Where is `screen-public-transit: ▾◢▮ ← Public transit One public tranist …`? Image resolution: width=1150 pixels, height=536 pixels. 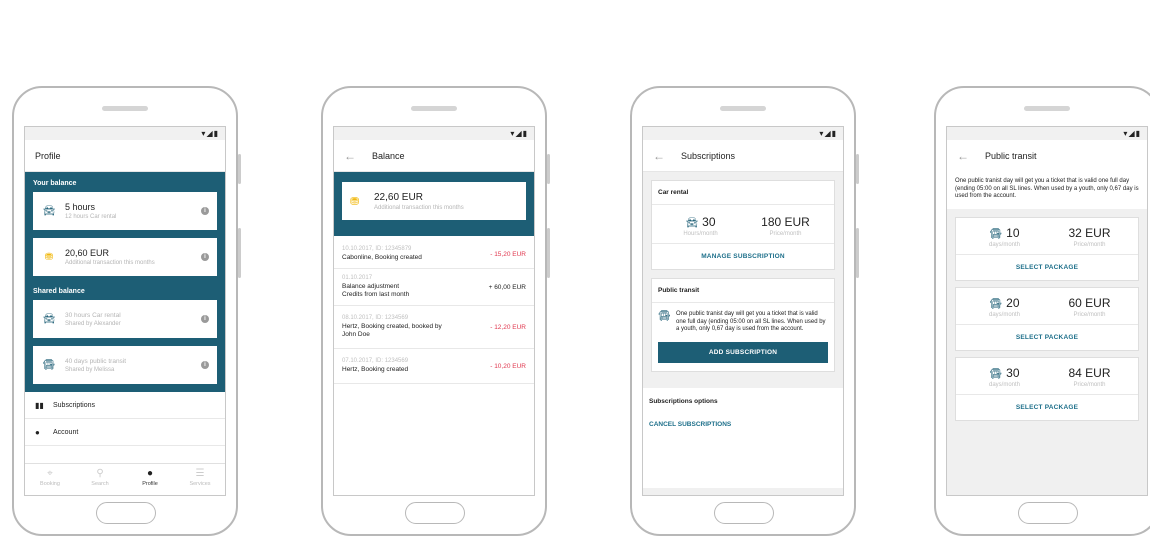
screen-public-transit: ▾◢▮ ← Public transit One public tranist … is located at coordinates (1047, 311).